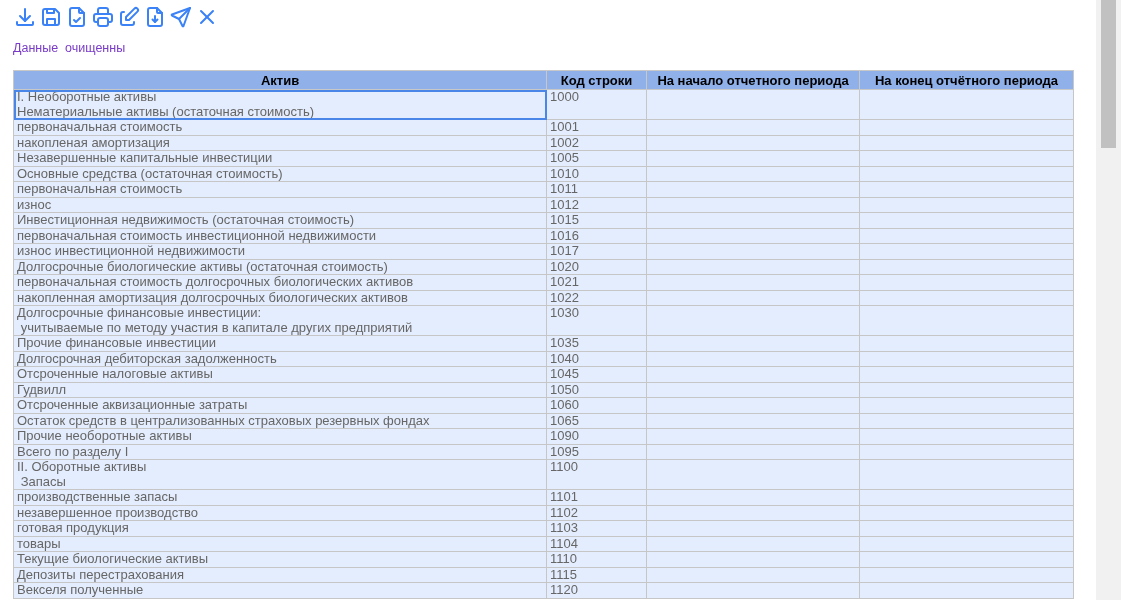  Describe the element at coordinates (181, 17) in the screenshot. I see `send-icon` at that location.